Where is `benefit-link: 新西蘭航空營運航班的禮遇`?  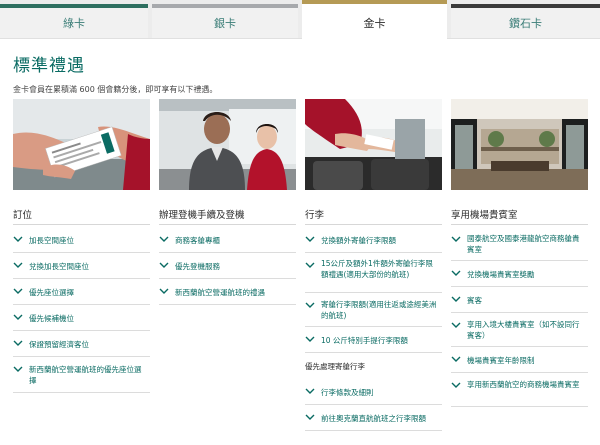 benefit-link: 新西蘭航空營運航班的禮遇 is located at coordinates (227, 292).